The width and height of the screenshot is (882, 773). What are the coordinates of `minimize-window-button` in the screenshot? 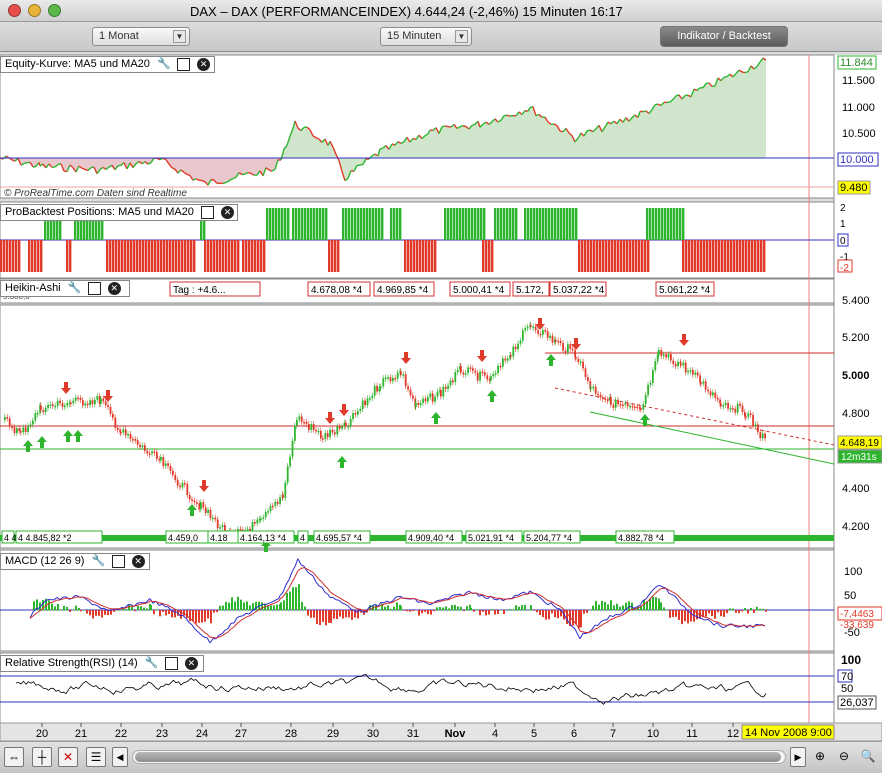 It's located at (34, 10).